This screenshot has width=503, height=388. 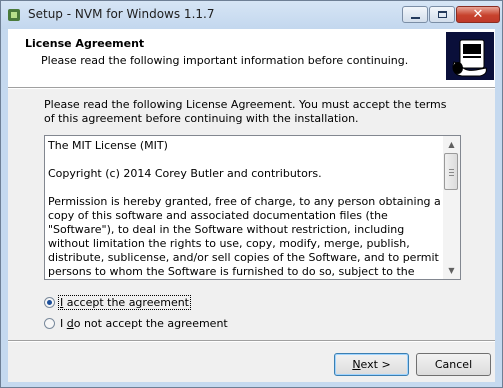 What do you see at coordinates (144, 323) in the screenshot?
I see `decline-label: I do not accept the agreement` at bounding box center [144, 323].